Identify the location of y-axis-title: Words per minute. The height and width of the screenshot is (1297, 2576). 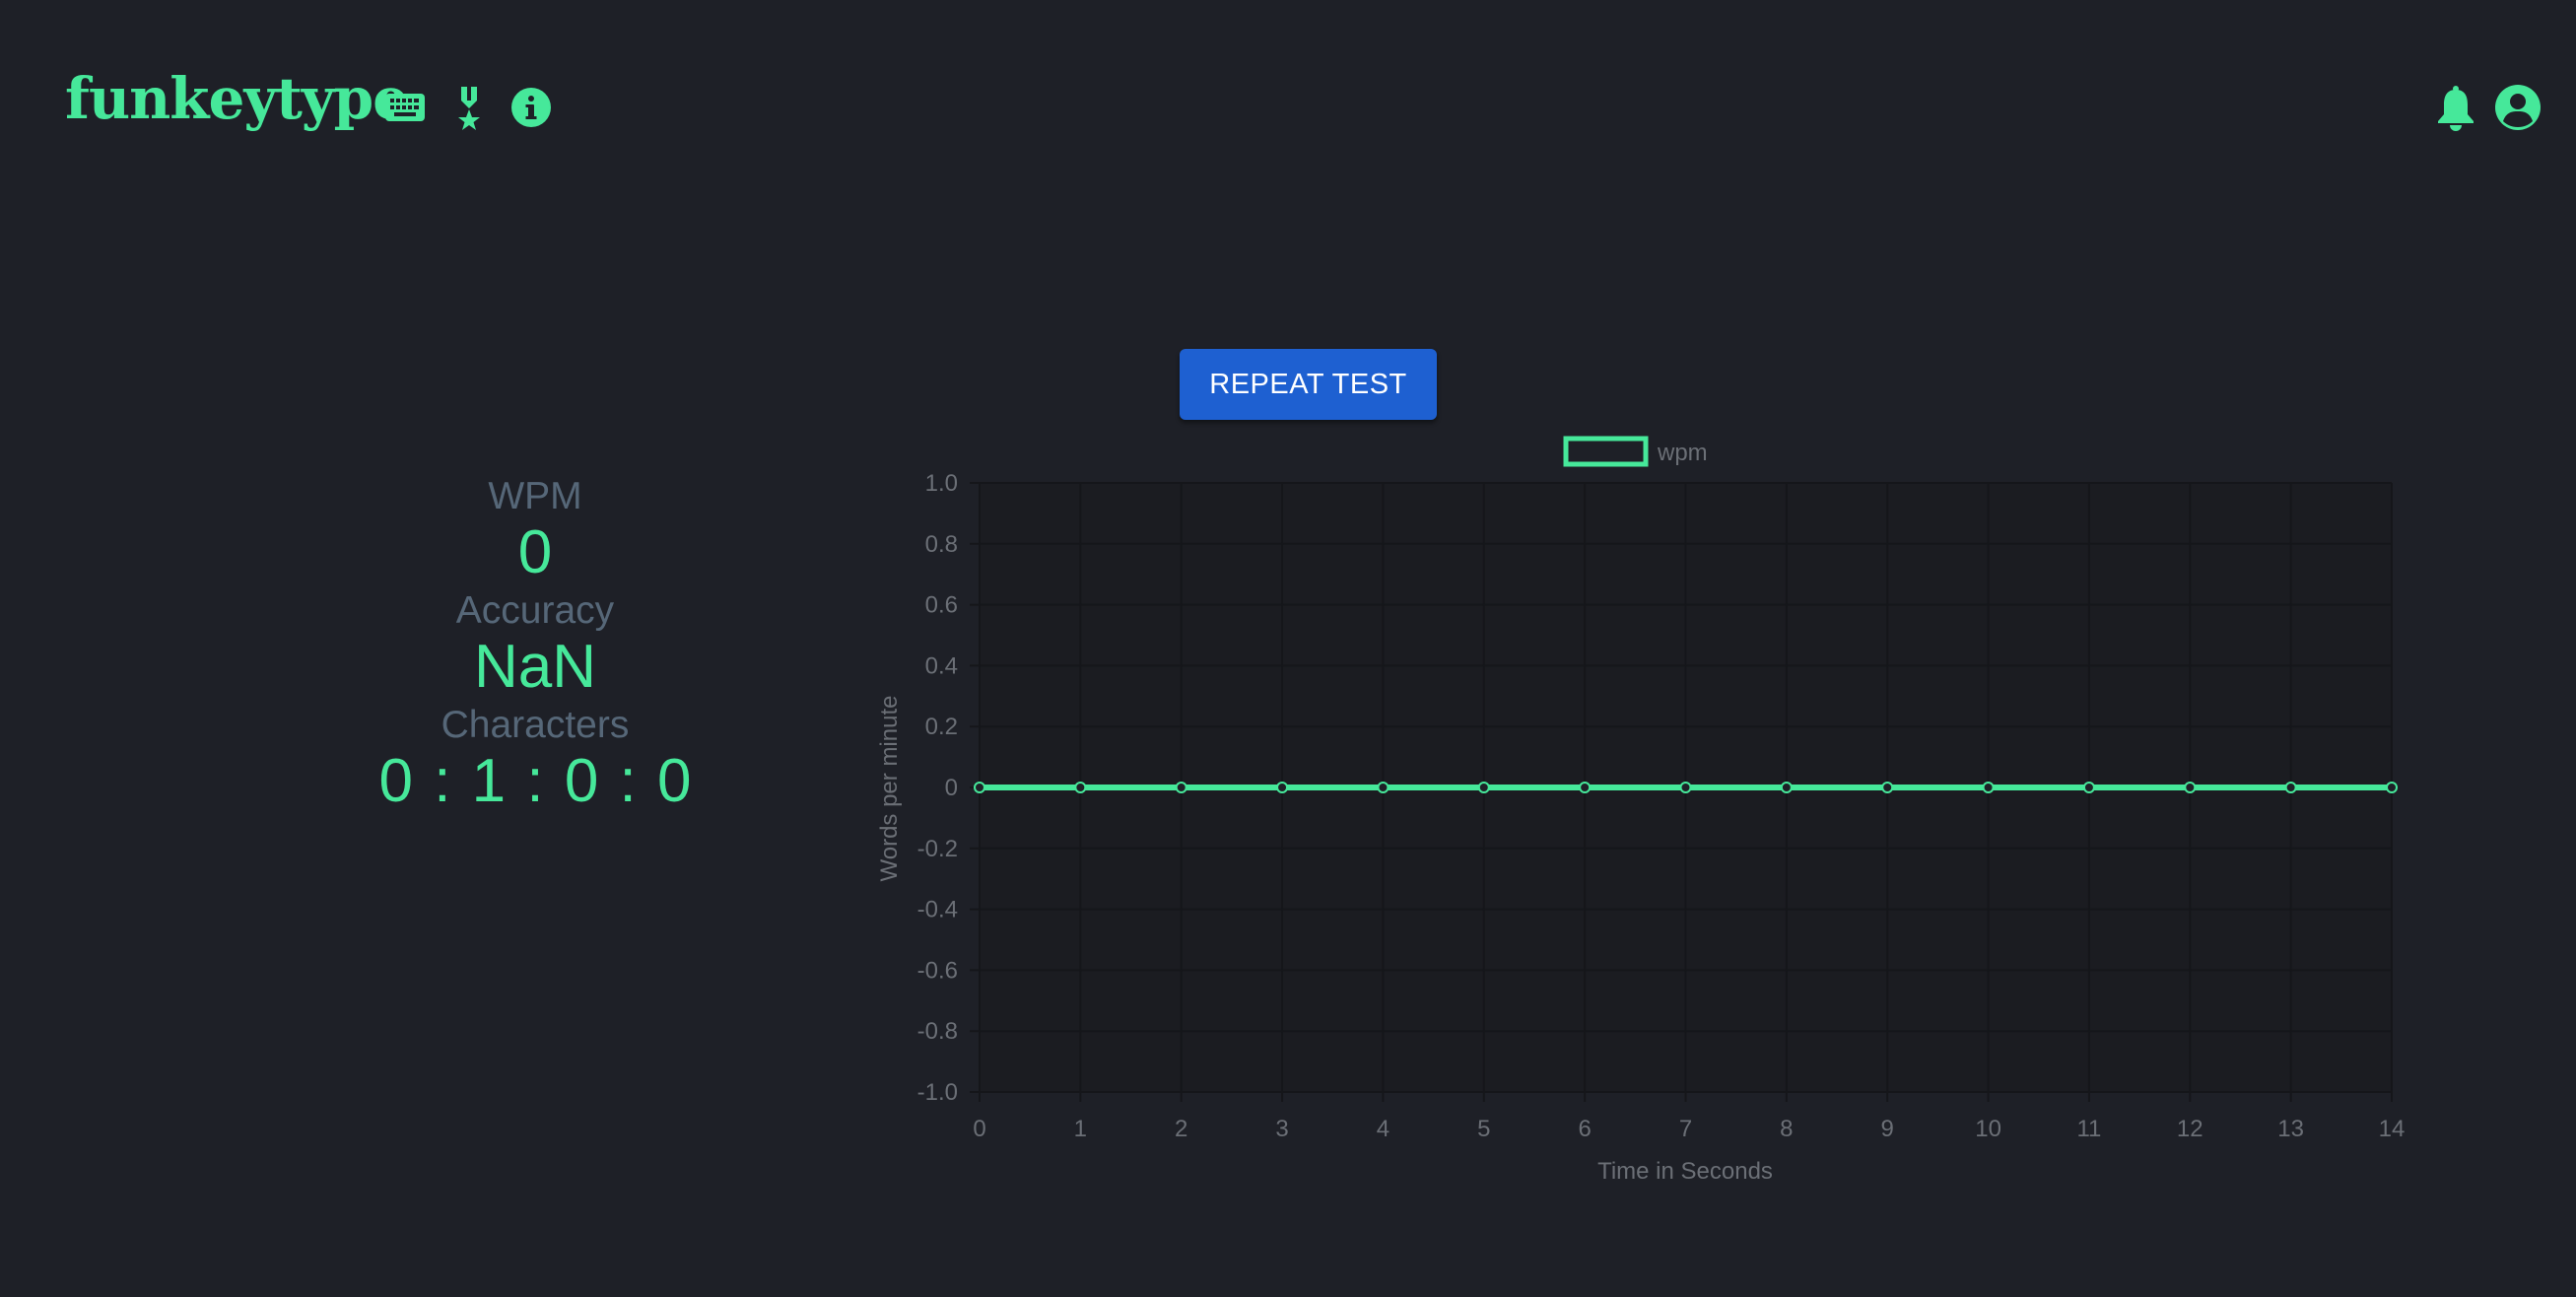
(889, 789).